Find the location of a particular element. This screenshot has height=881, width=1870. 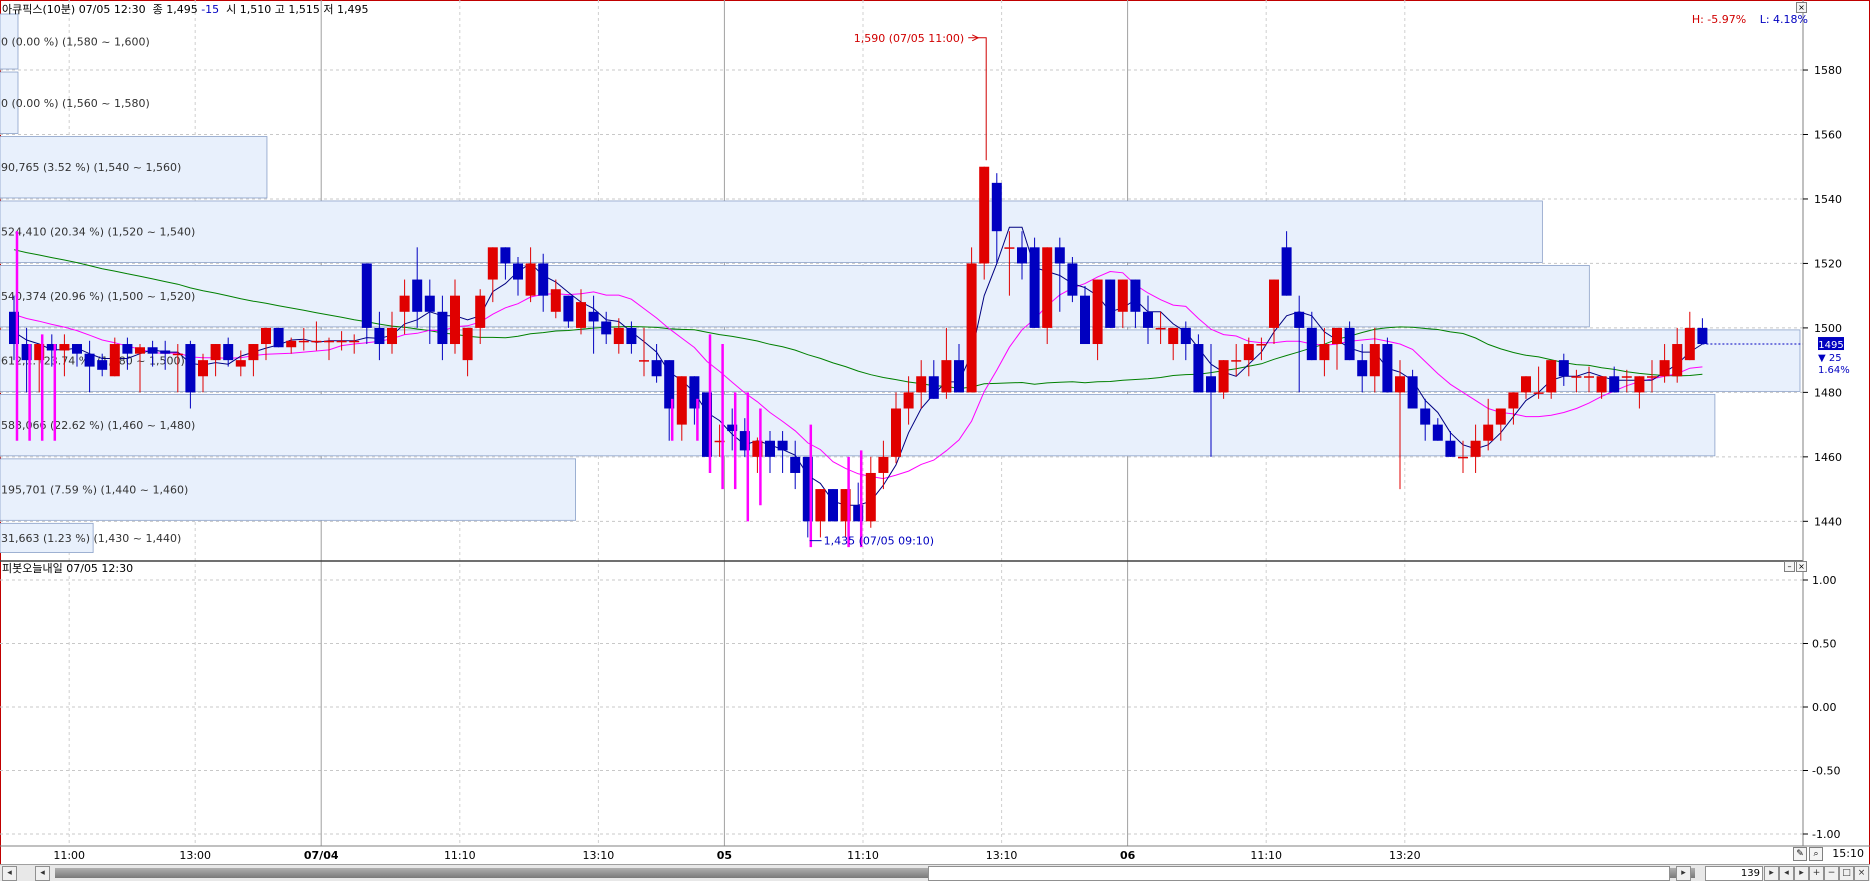

indicator-tick-label: 0.00 is located at coordinates (1824, 707).